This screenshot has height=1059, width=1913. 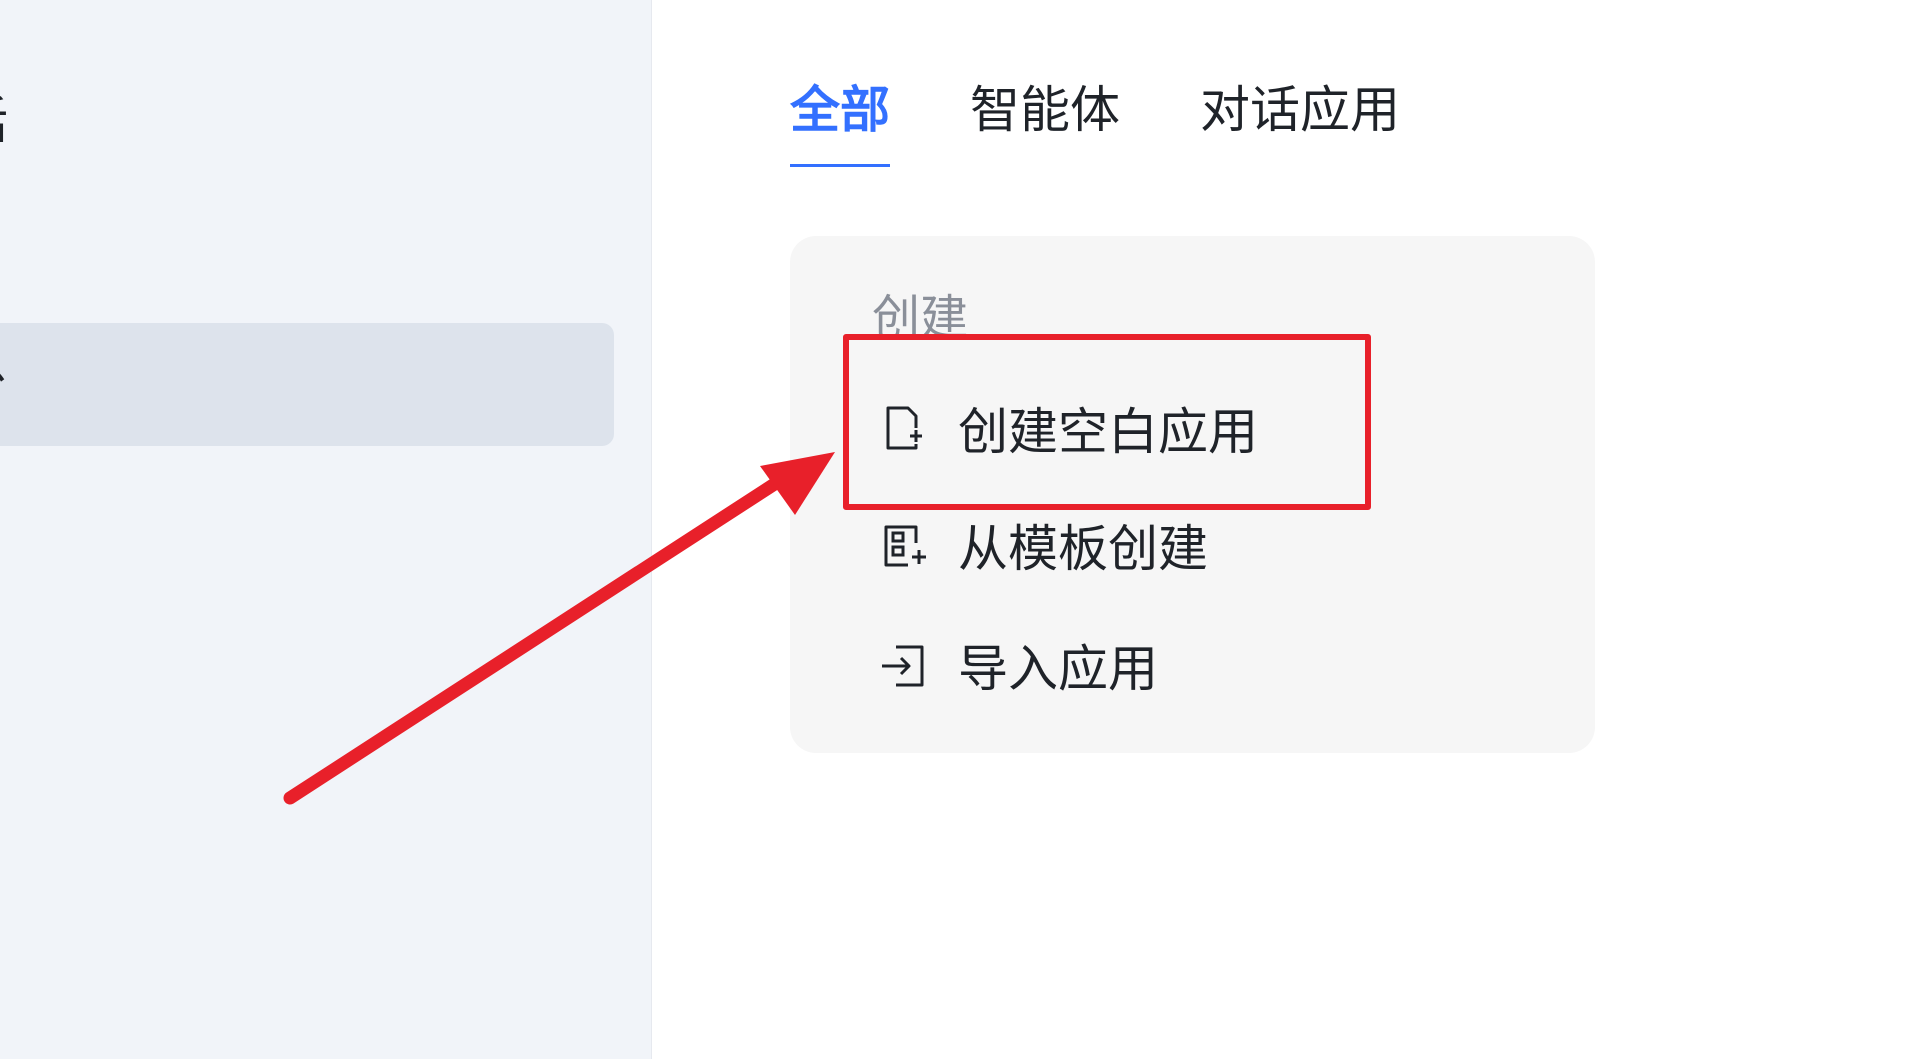 I want to click on create-blank-app-button: 创建空白应用, so click(x=1068, y=428).